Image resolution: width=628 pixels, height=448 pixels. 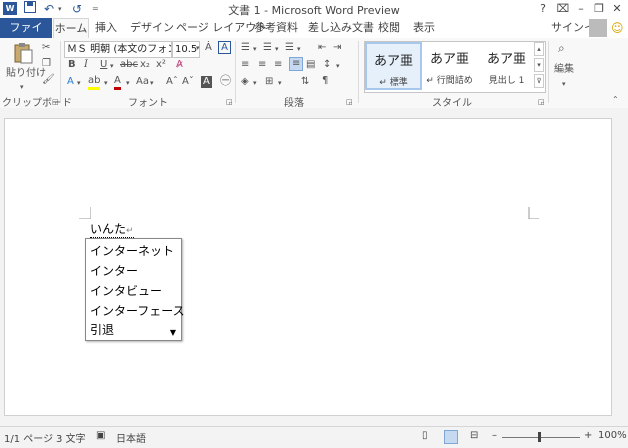 What do you see at coordinates (245, 48) in the screenshot?
I see `bullets-icon: ☰` at bounding box center [245, 48].